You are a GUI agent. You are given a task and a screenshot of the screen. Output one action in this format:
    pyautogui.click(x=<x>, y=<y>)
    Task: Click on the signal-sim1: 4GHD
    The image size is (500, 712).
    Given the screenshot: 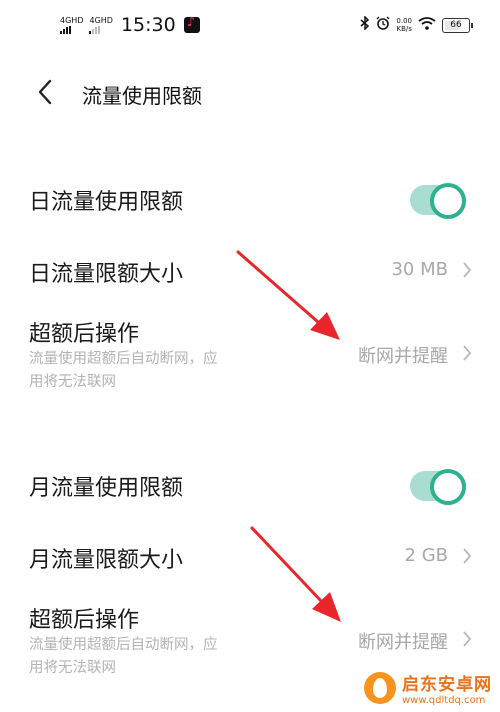 What is the action you would take?
    pyautogui.click(x=72, y=24)
    